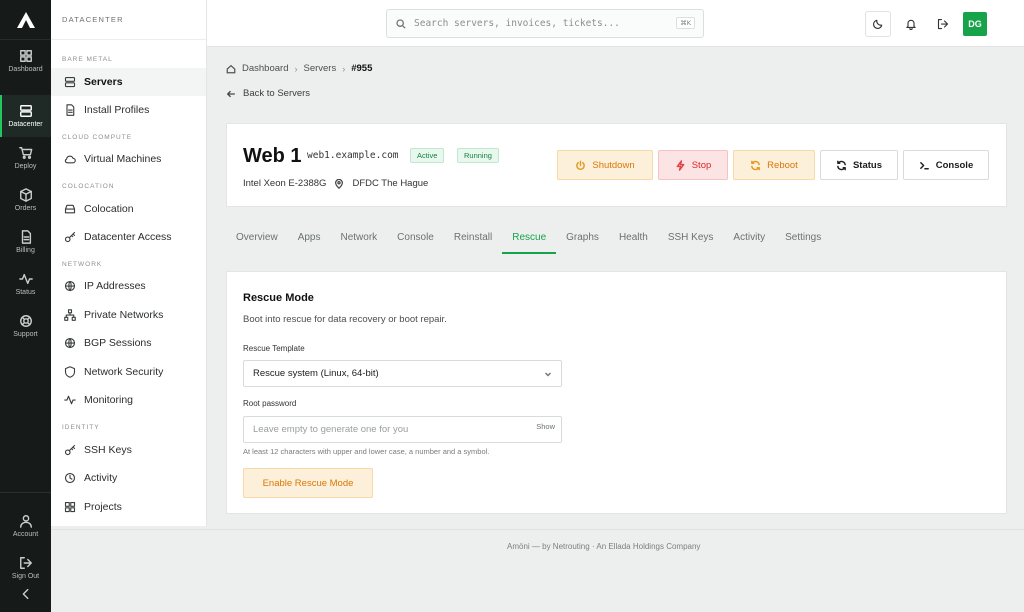 This screenshot has width=1024, height=612. I want to click on refresh-icon, so click(841, 165).